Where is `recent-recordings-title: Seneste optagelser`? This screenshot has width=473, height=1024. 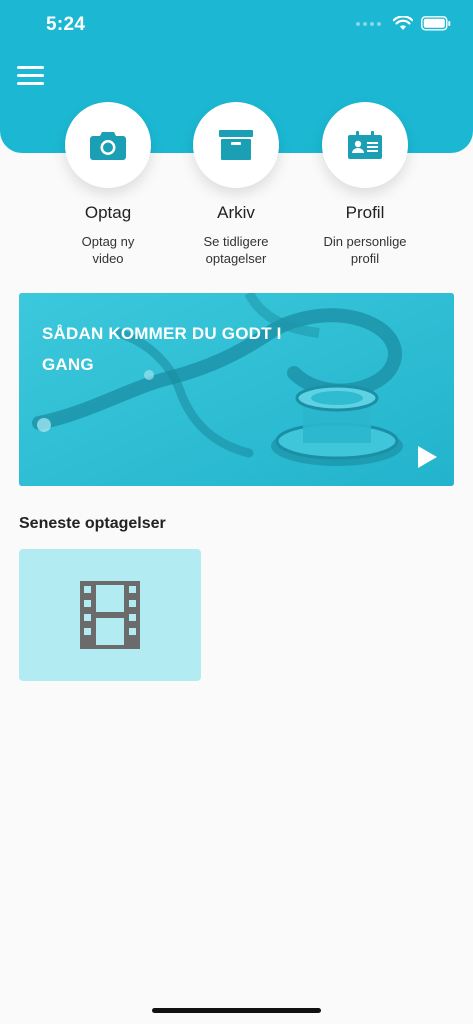 recent-recordings-title: Seneste optagelser is located at coordinates (92, 523).